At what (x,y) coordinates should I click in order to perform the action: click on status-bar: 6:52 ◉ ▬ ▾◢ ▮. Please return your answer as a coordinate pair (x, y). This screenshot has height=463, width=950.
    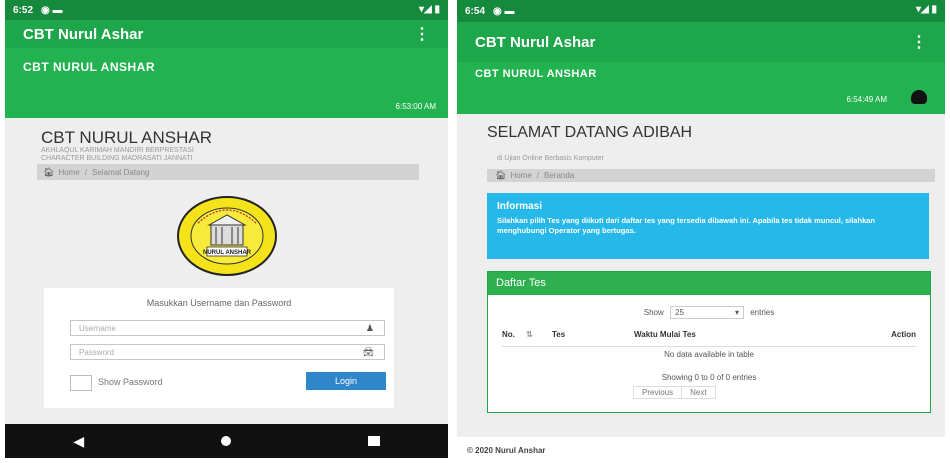
    Looking at the image, I should click on (226, 10).